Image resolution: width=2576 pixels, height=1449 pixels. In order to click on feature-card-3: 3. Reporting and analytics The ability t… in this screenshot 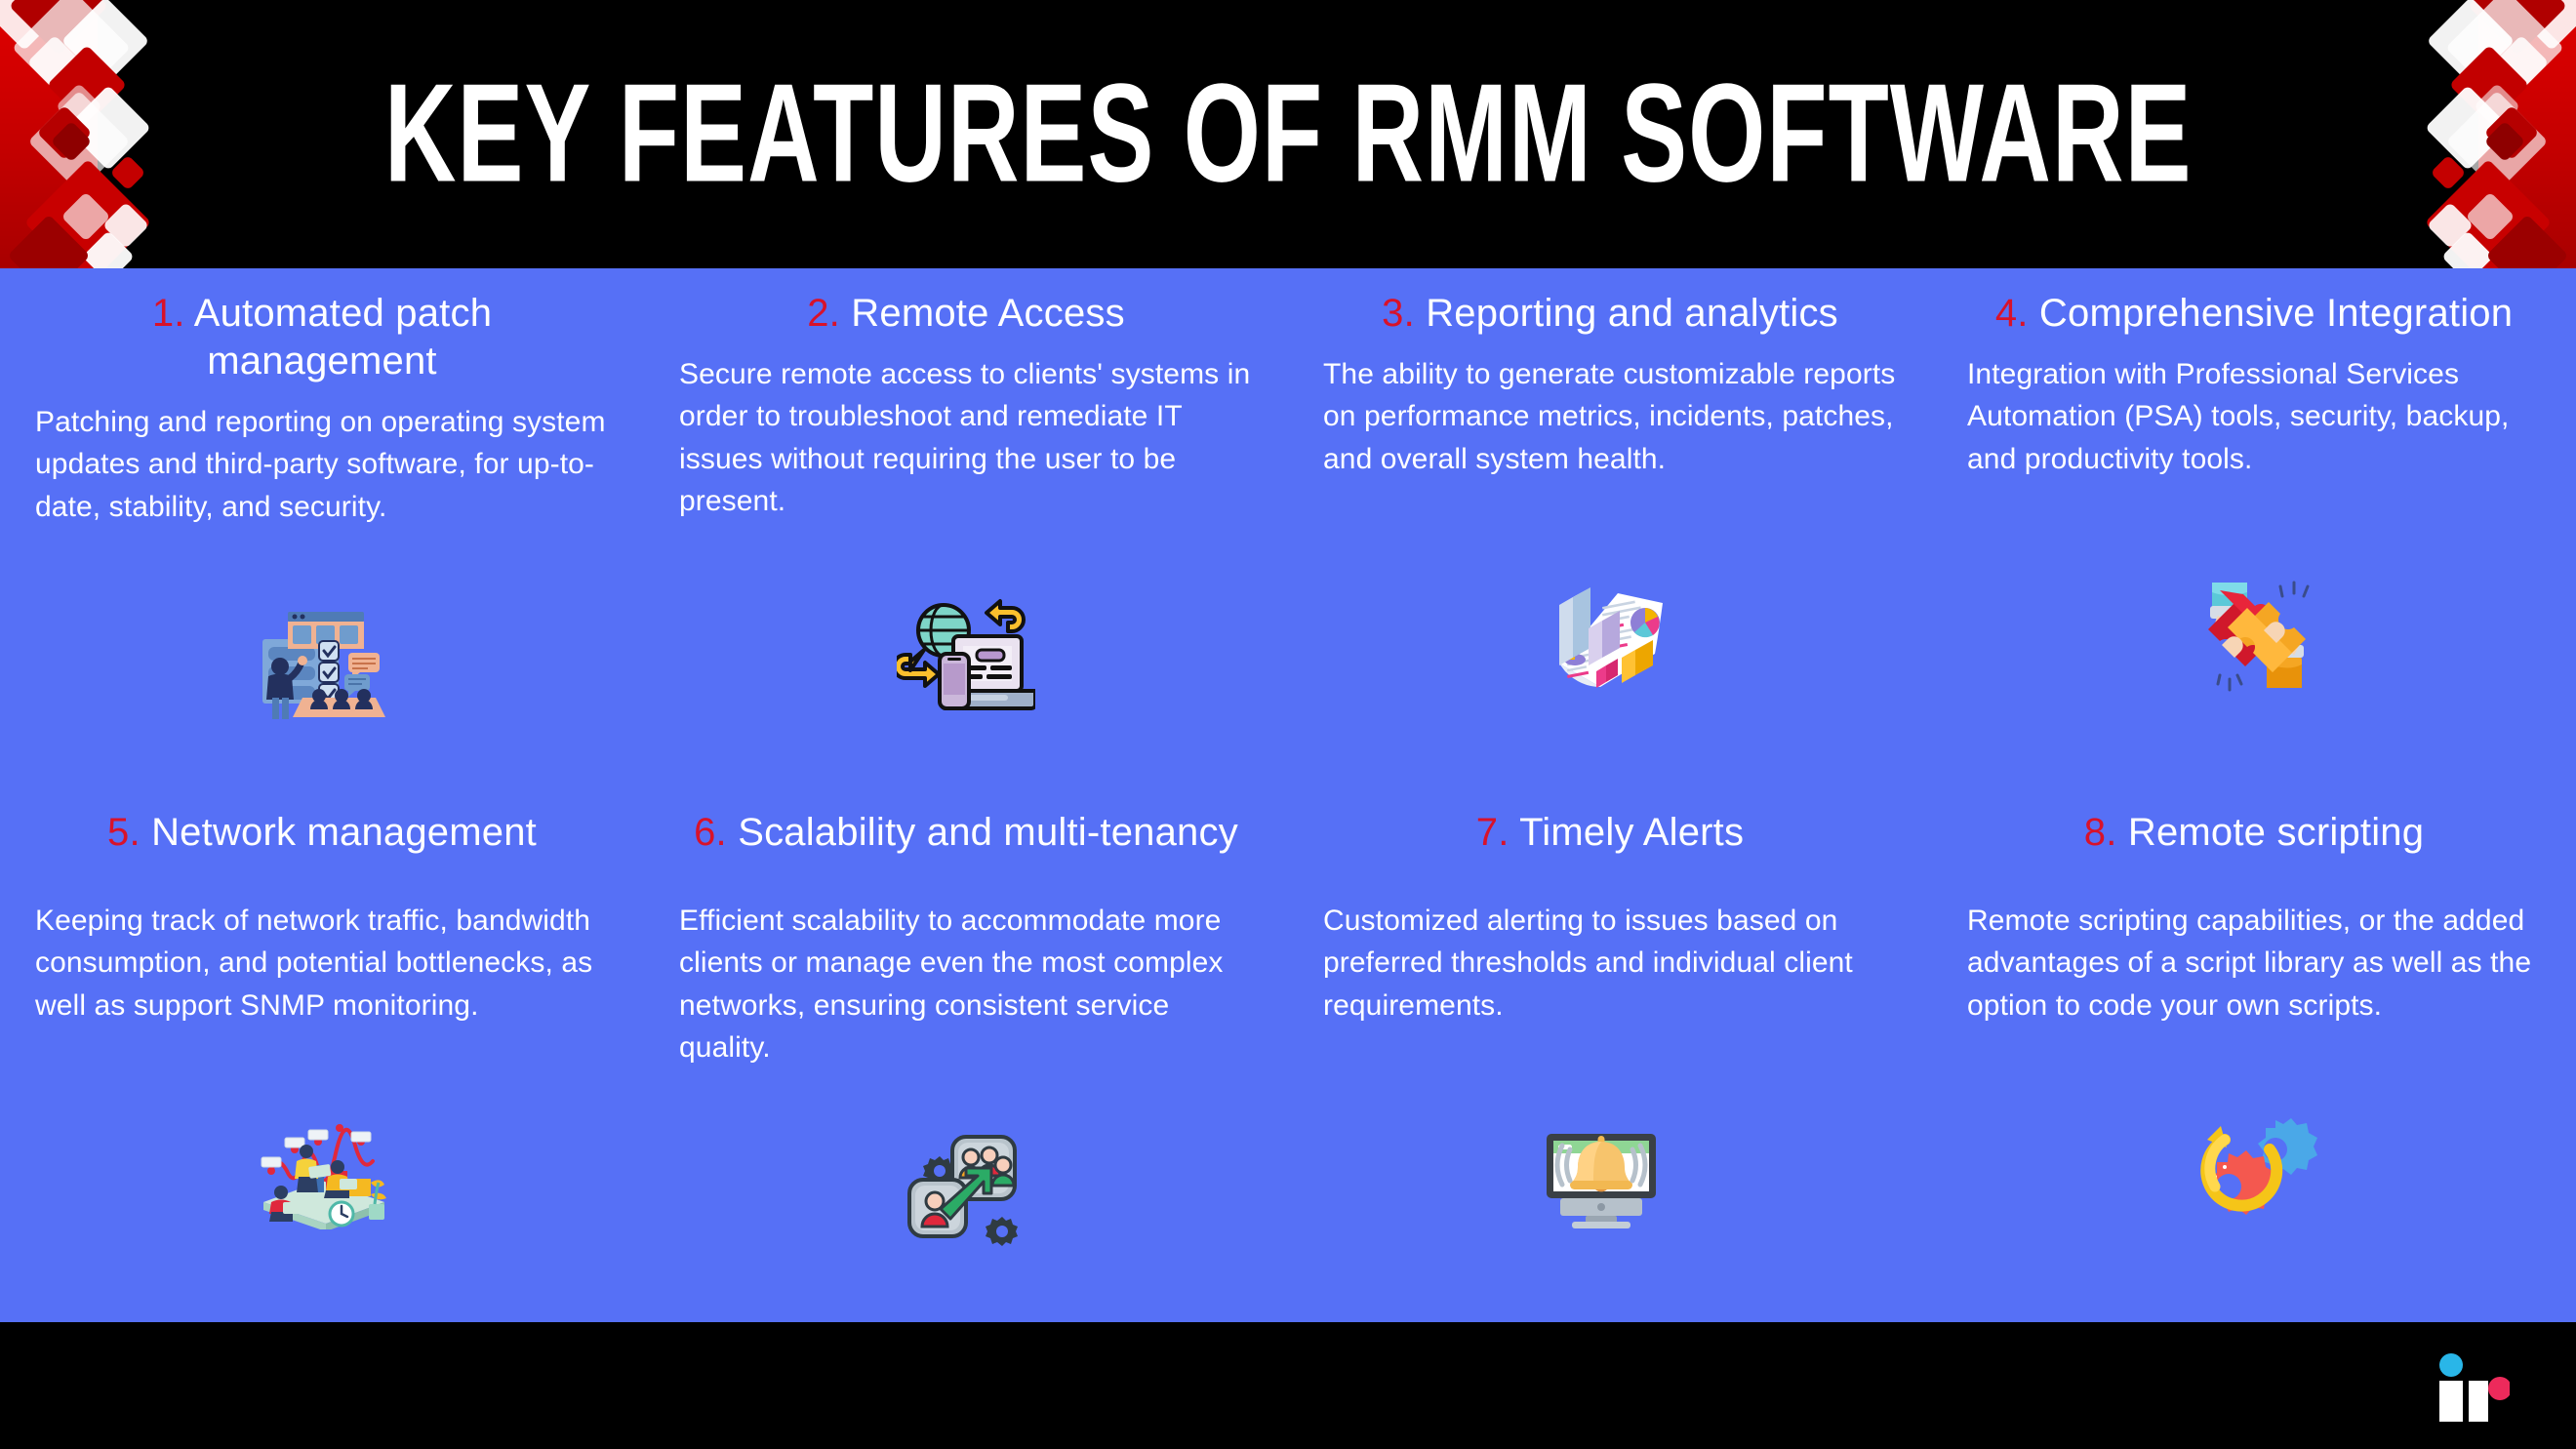, I will do `click(1610, 531)`.